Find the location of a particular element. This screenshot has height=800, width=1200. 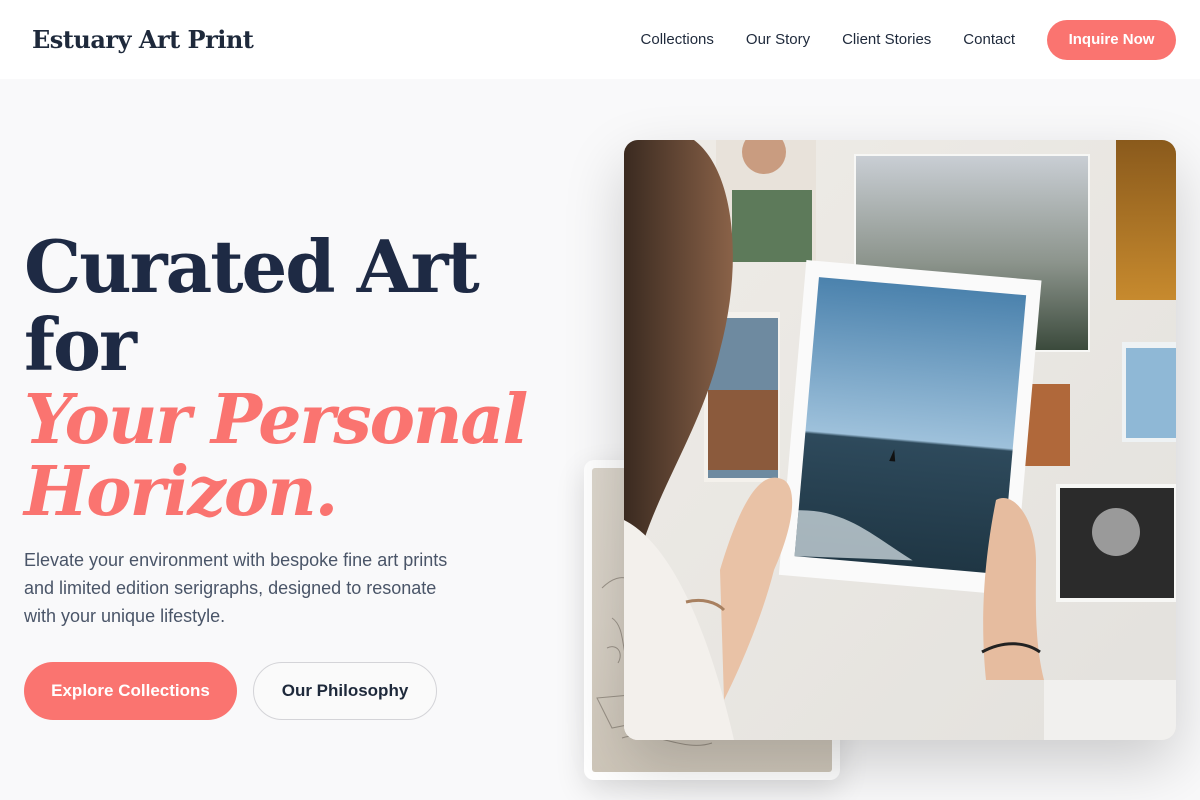

nav-link-our-story: Our Story is located at coordinates (778, 39).